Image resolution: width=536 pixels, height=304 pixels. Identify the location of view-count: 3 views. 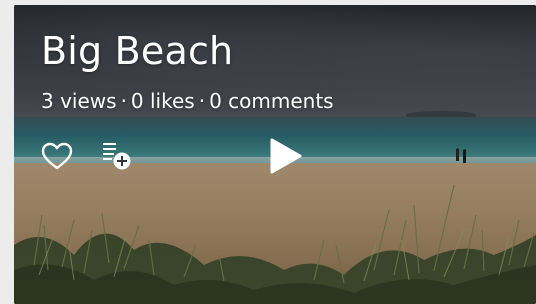
(79, 101).